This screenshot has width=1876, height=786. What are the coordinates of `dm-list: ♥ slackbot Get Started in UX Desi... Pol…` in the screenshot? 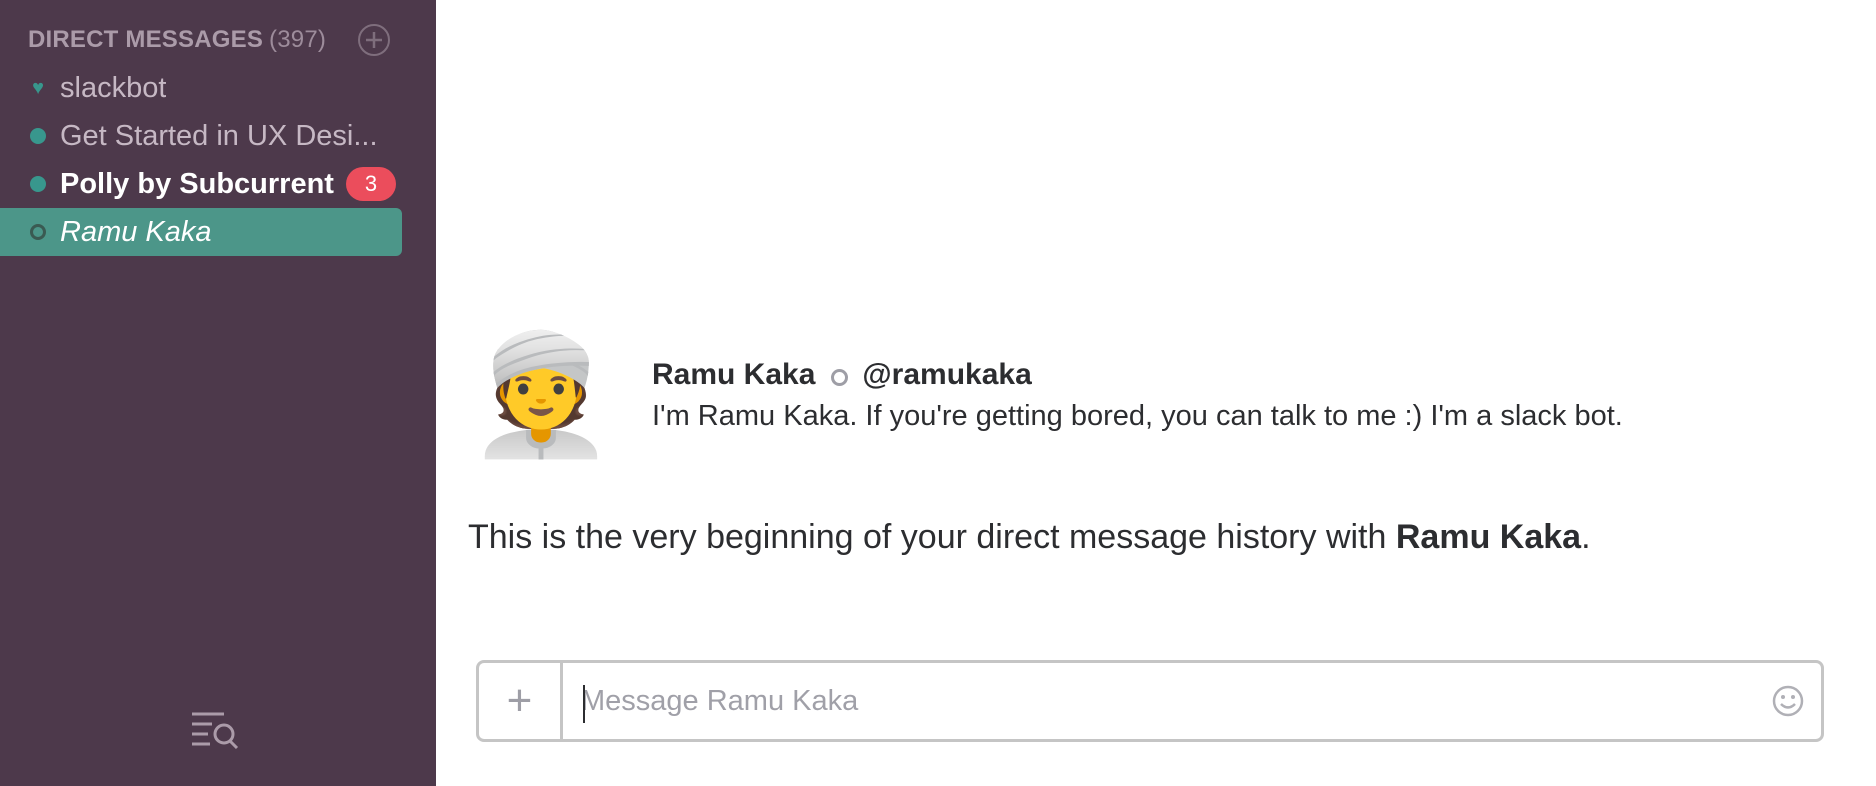 It's located at (201, 160).